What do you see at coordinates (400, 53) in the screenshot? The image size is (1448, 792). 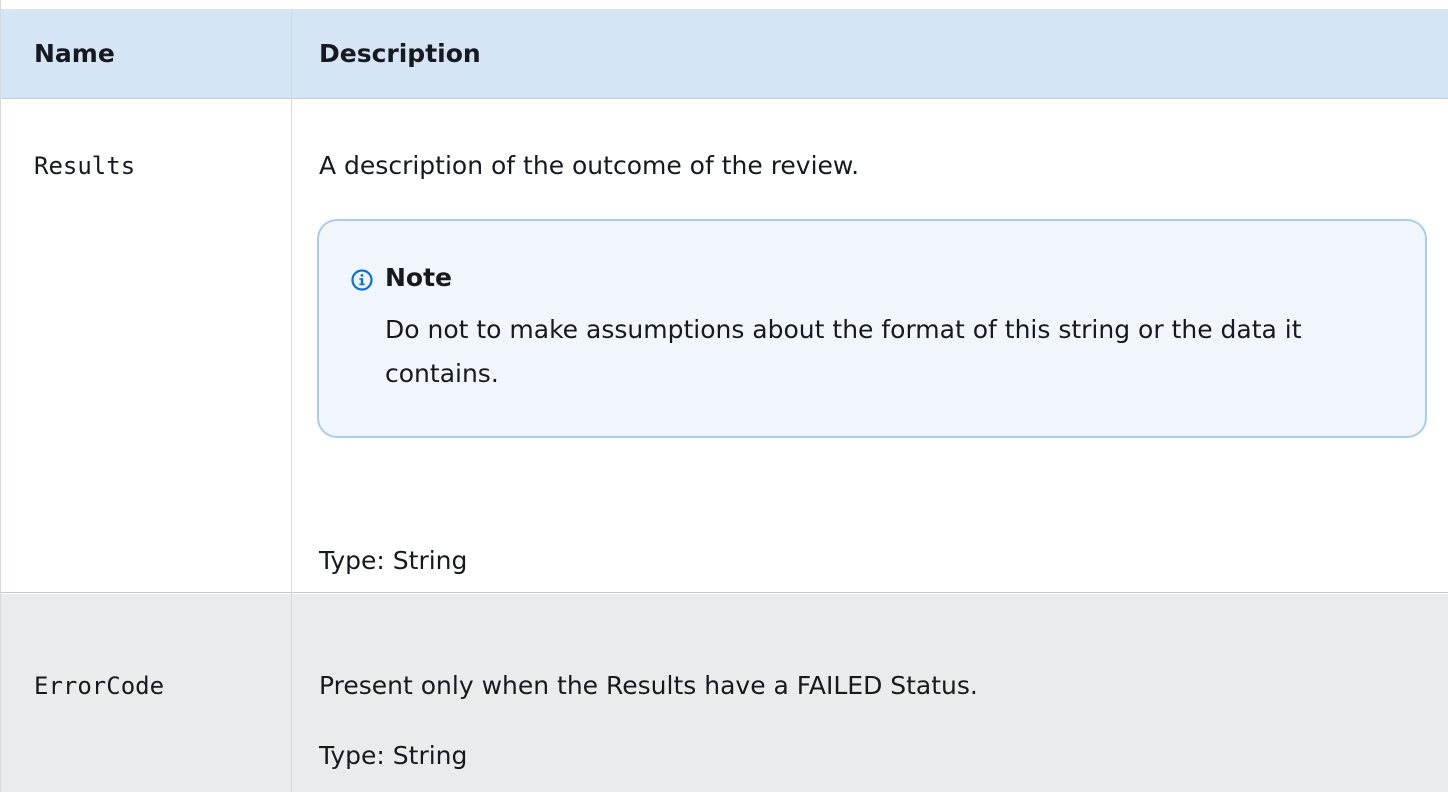 I see `header-description: Description` at bounding box center [400, 53].